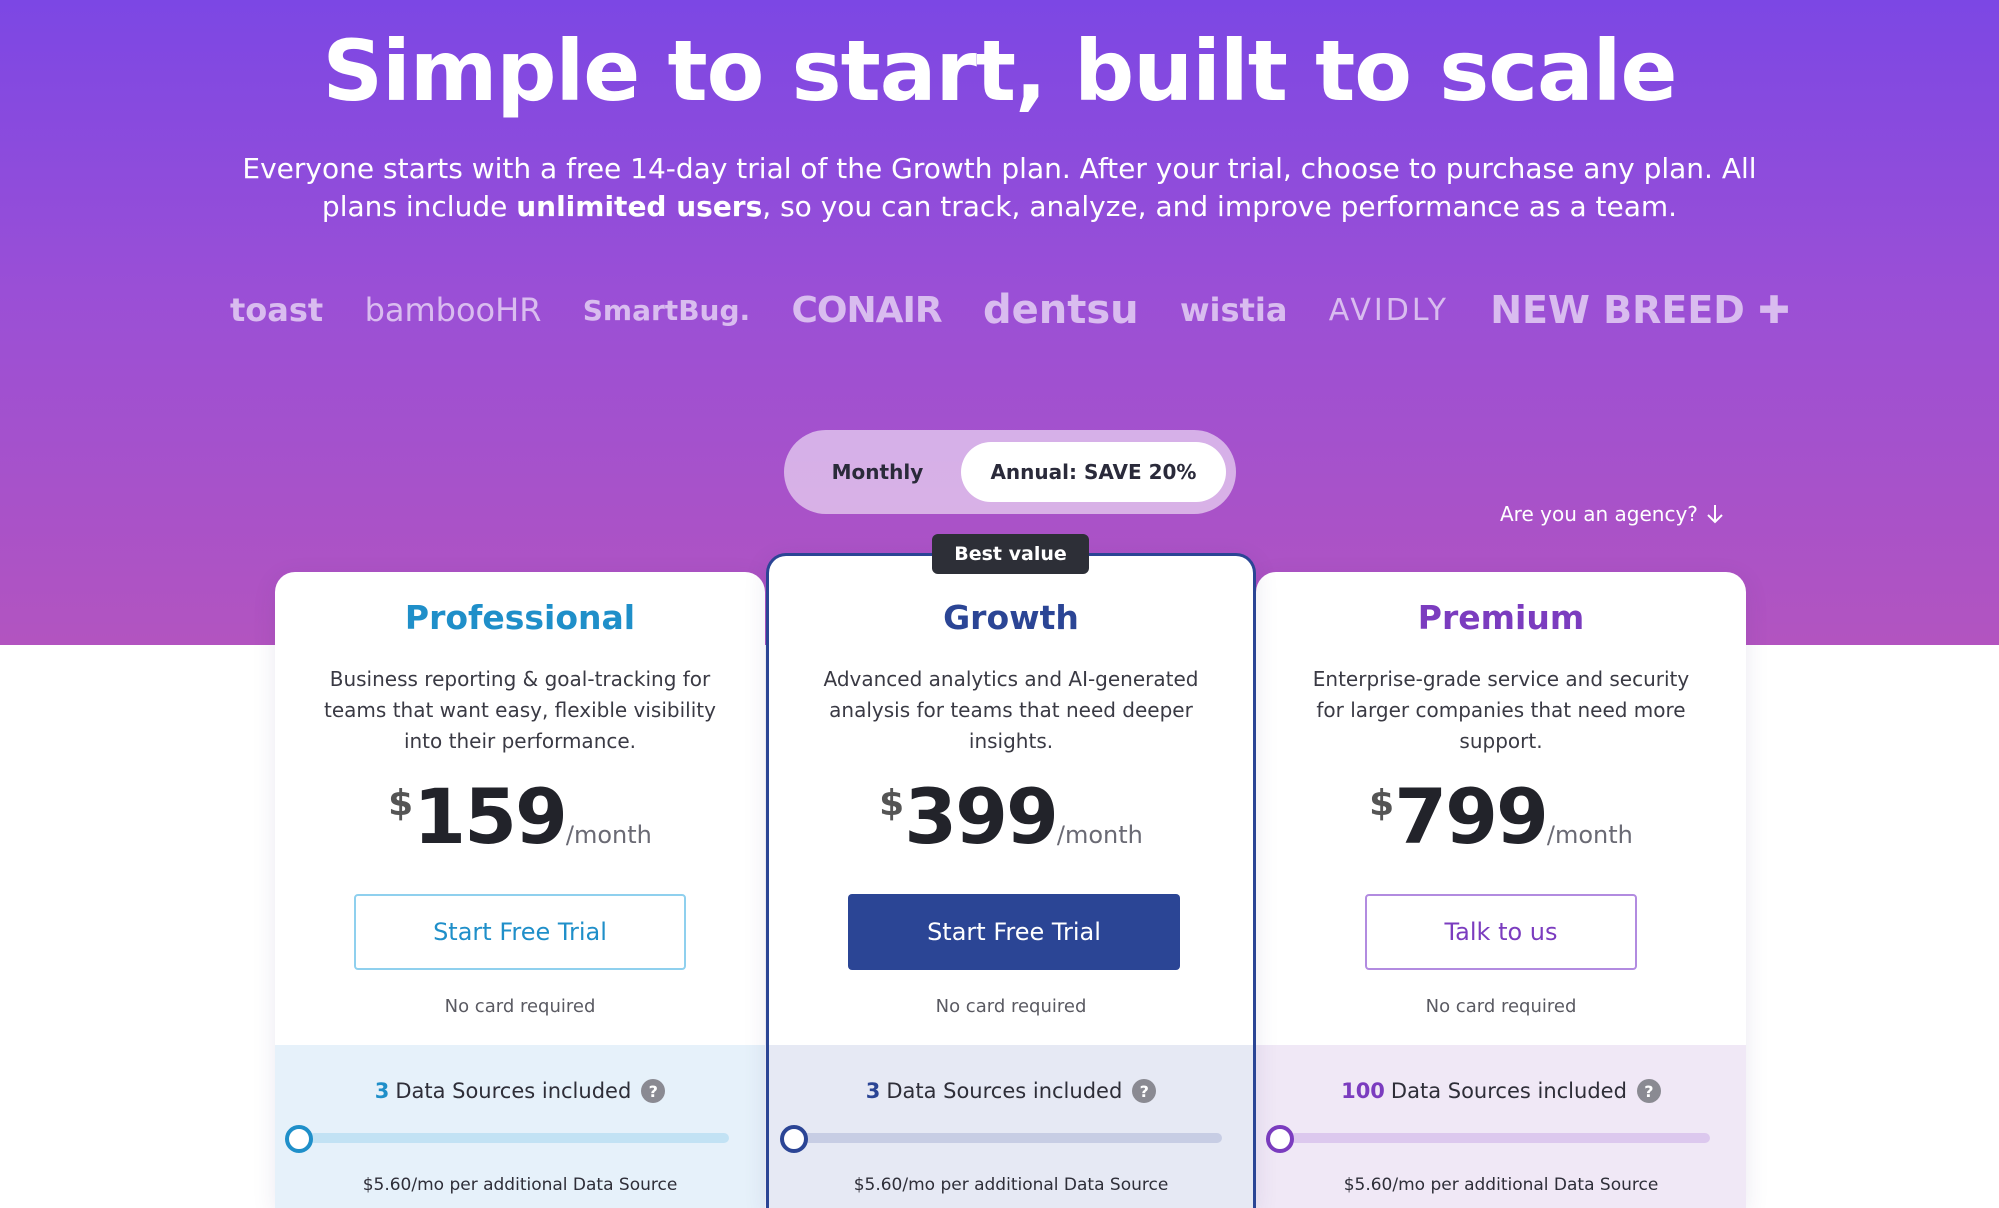 The height and width of the screenshot is (1208, 1999). I want to click on plan-price: $159/month, so click(520, 816).